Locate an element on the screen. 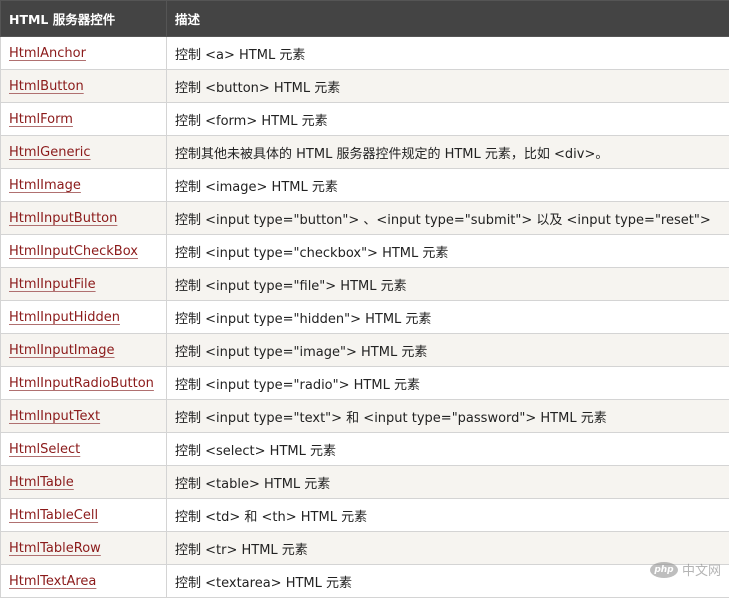 The image size is (729, 598). control-description: 控制 <button> HTML 元素 is located at coordinates (448, 86).